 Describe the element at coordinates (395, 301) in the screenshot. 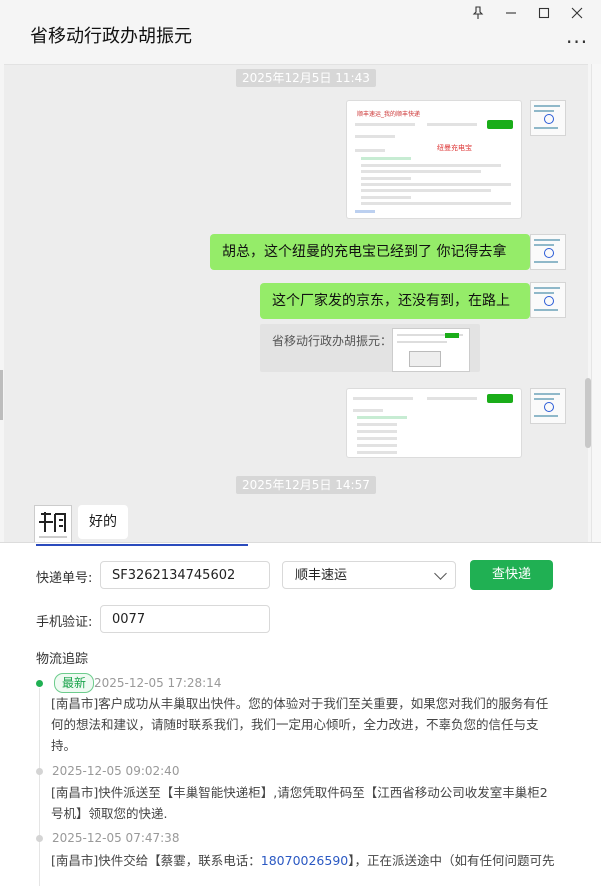

I see `message-bubble: 这个厂家发的京东，还没有到，在路上` at that location.